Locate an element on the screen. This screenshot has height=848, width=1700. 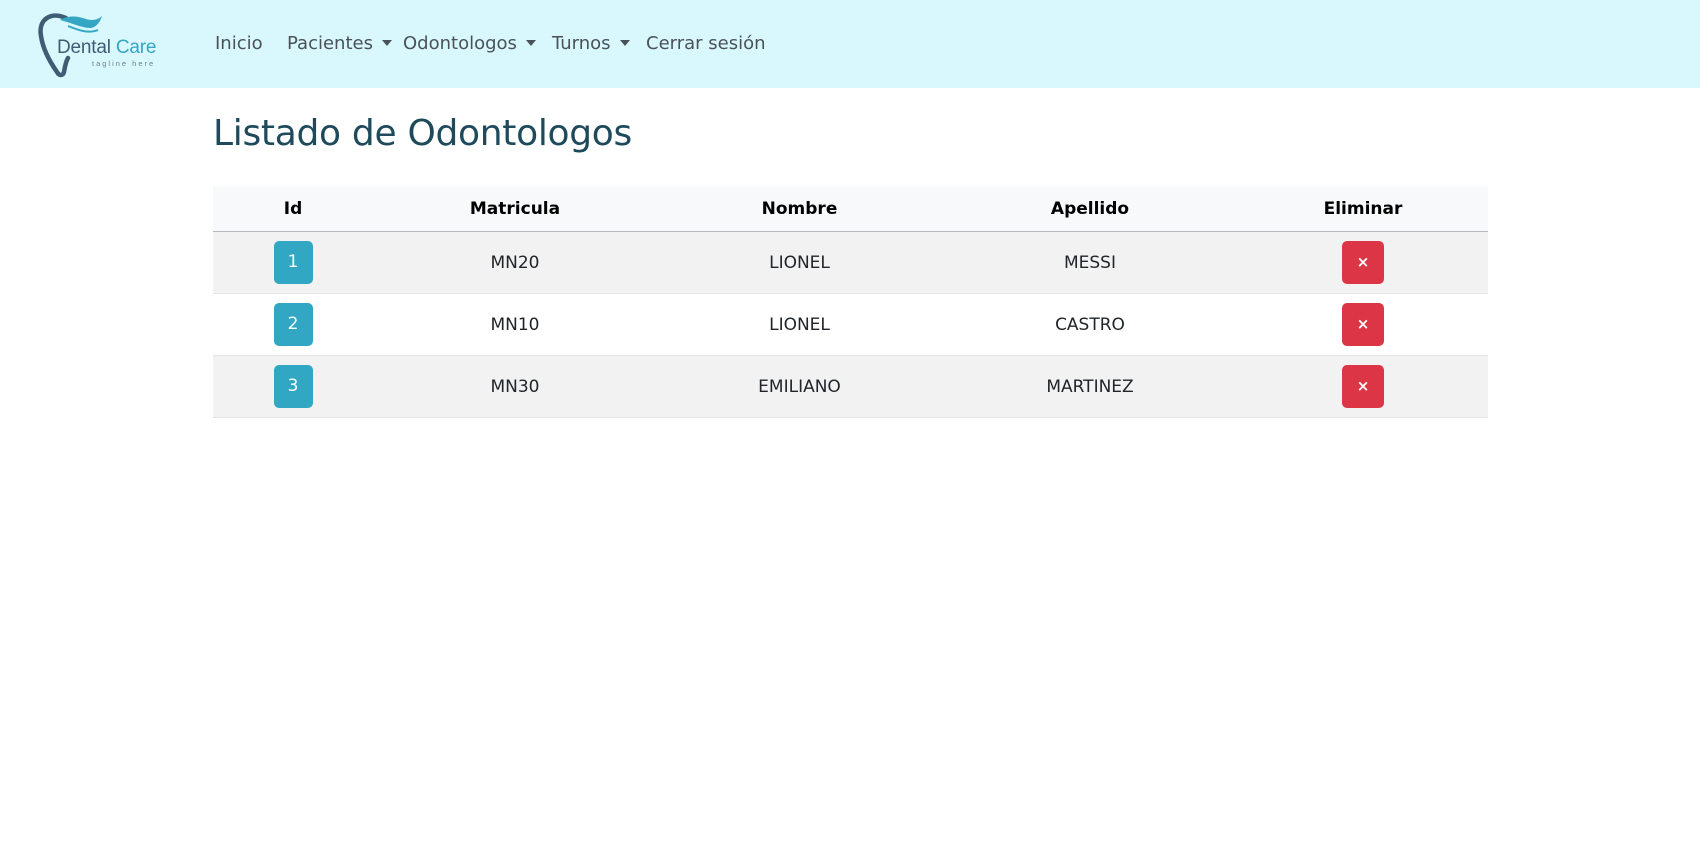
table-row: 3 MN30 EMILIANO MARTINEZ × is located at coordinates (850, 386).